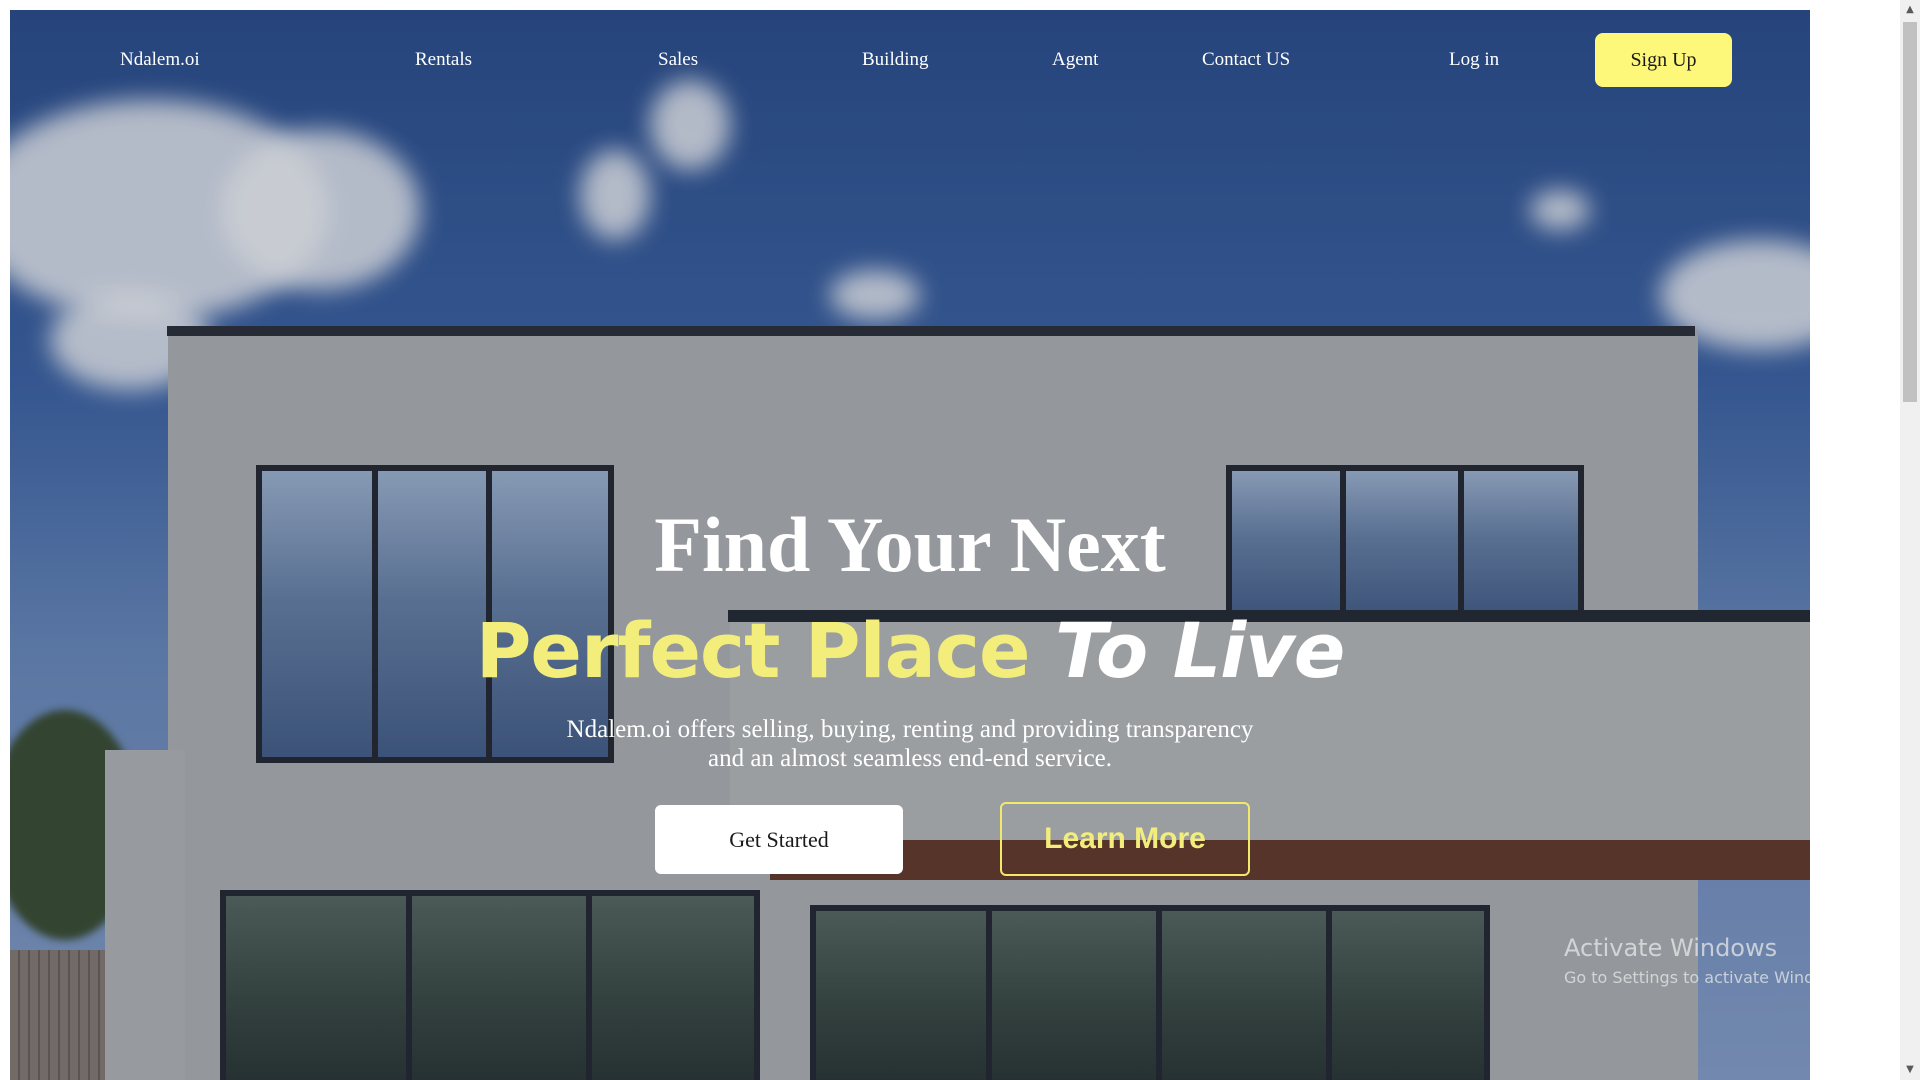 This screenshot has width=1920, height=1080. I want to click on nav-link-agent: Agent, so click(1075, 60).